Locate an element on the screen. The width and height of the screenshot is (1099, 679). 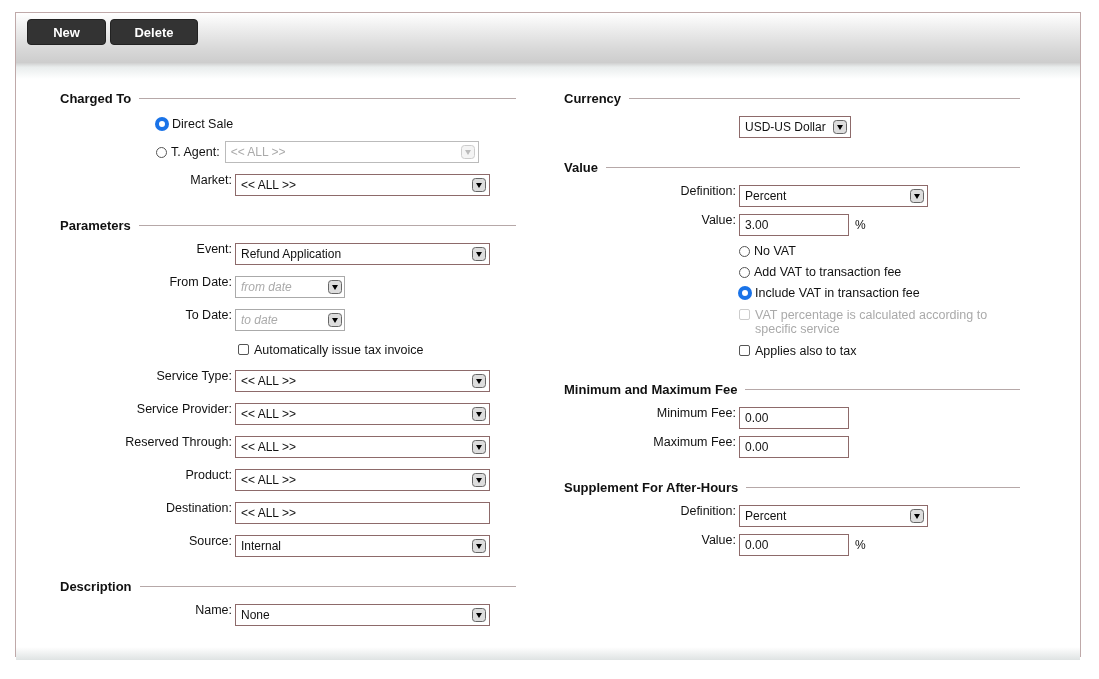
section-title: Minimum and Maximum Fee is located at coordinates (651, 389).